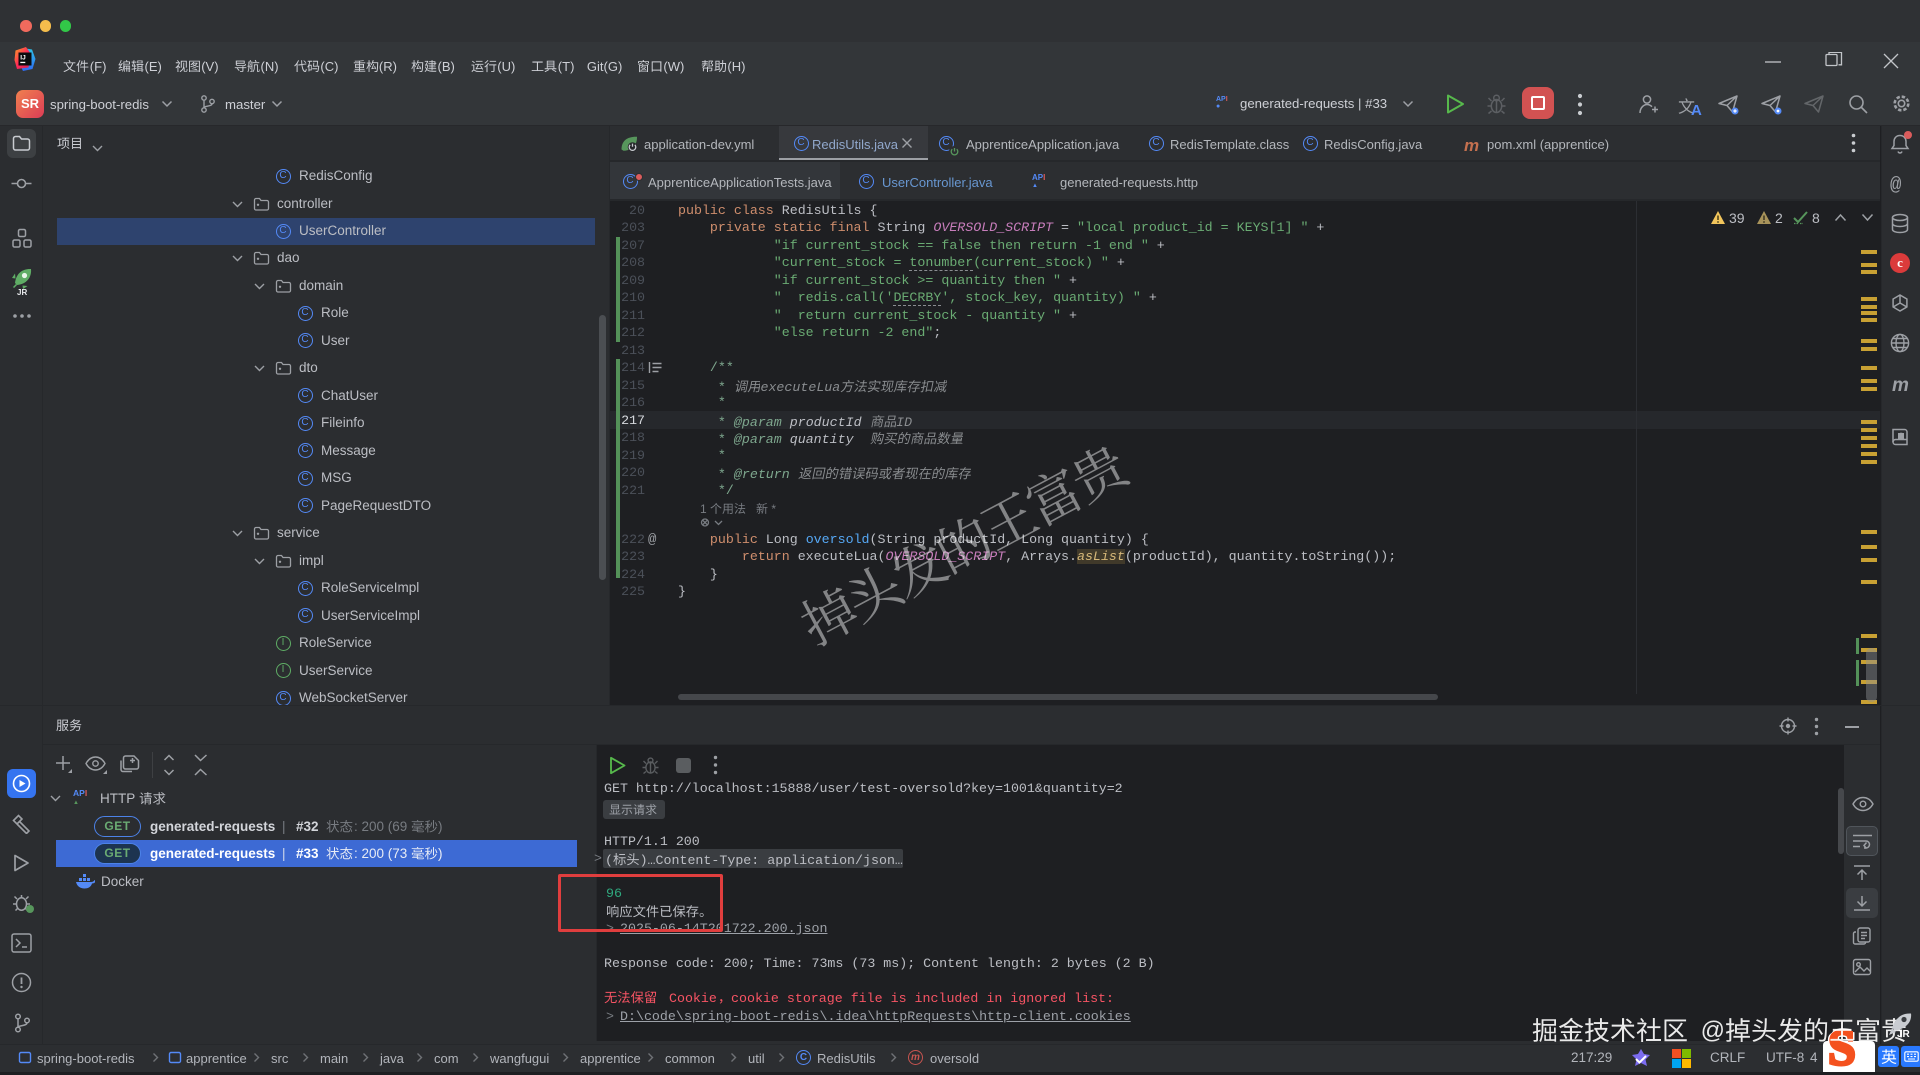 The height and width of the screenshot is (1075, 1920). Describe the element at coordinates (23, 58) in the screenshot. I see `svg-text: IJ` at that location.